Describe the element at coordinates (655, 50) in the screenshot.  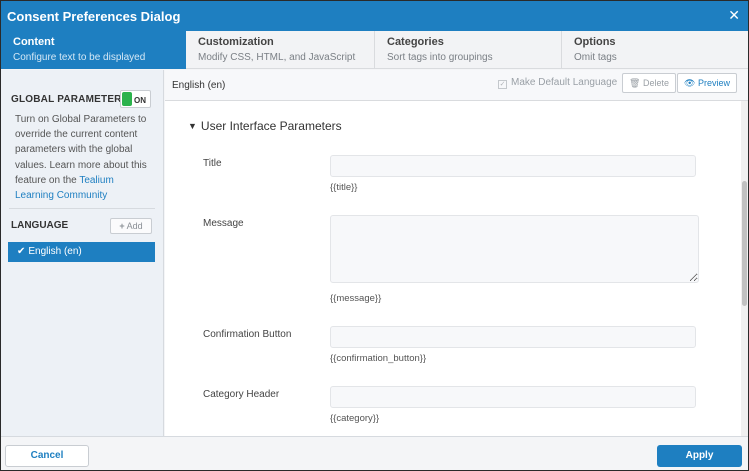
I see `tab-options: Options Omit tags` at that location.